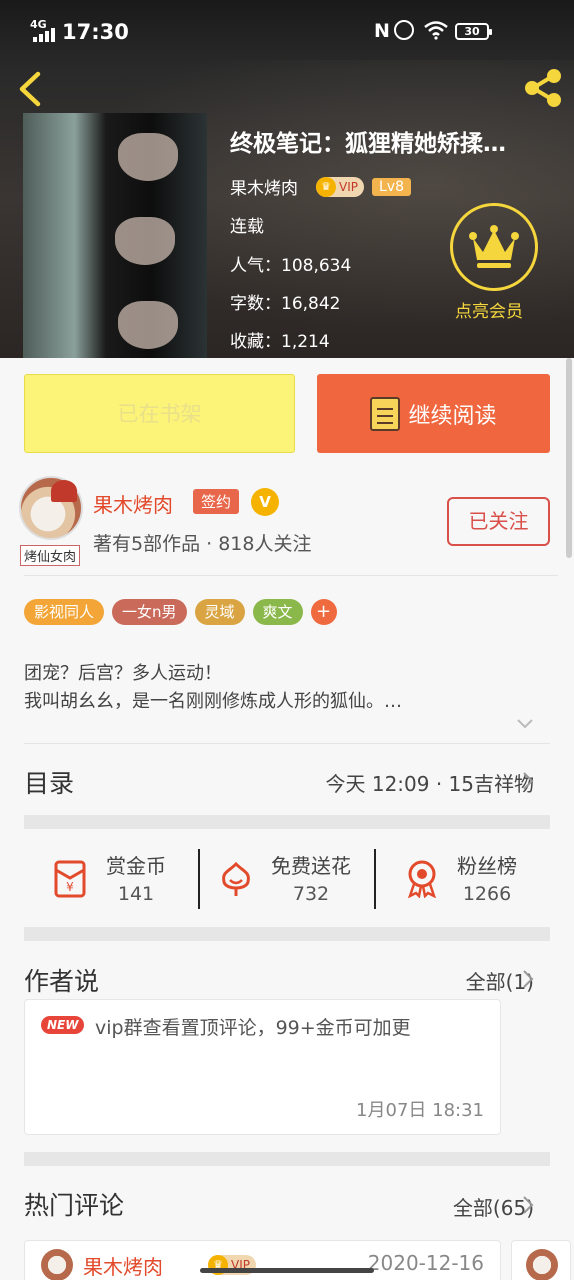 This screenshot has width=574, height=1280. What do you see at coordinates (348, 186) in the screenshot?
I see `vip-label: VIP` at bounding box center [348, 186].